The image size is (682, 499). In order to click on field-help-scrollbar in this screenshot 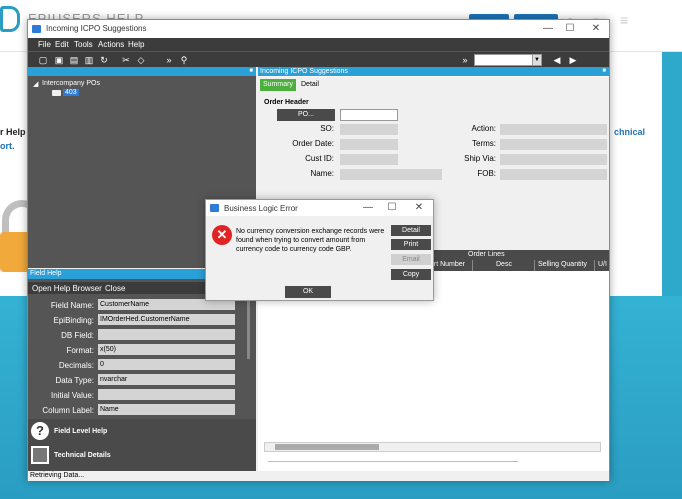, I will do `click(248, 329)`.